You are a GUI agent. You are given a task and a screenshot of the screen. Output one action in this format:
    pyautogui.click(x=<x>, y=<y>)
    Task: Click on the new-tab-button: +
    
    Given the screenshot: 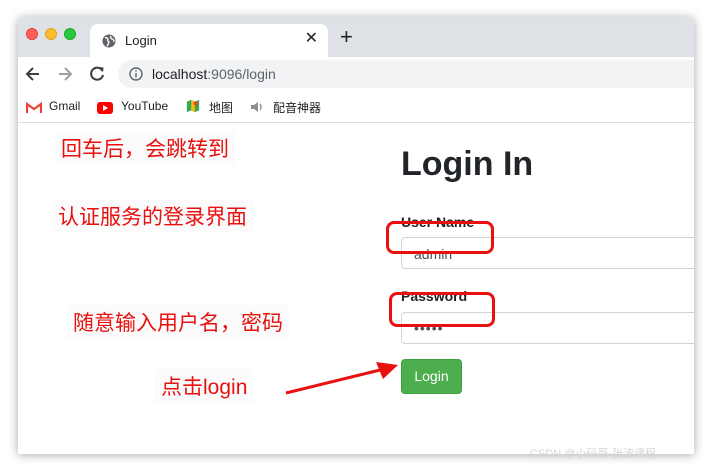 What is the action you would take?
    pyautogui.click(x=346, y=37)
    